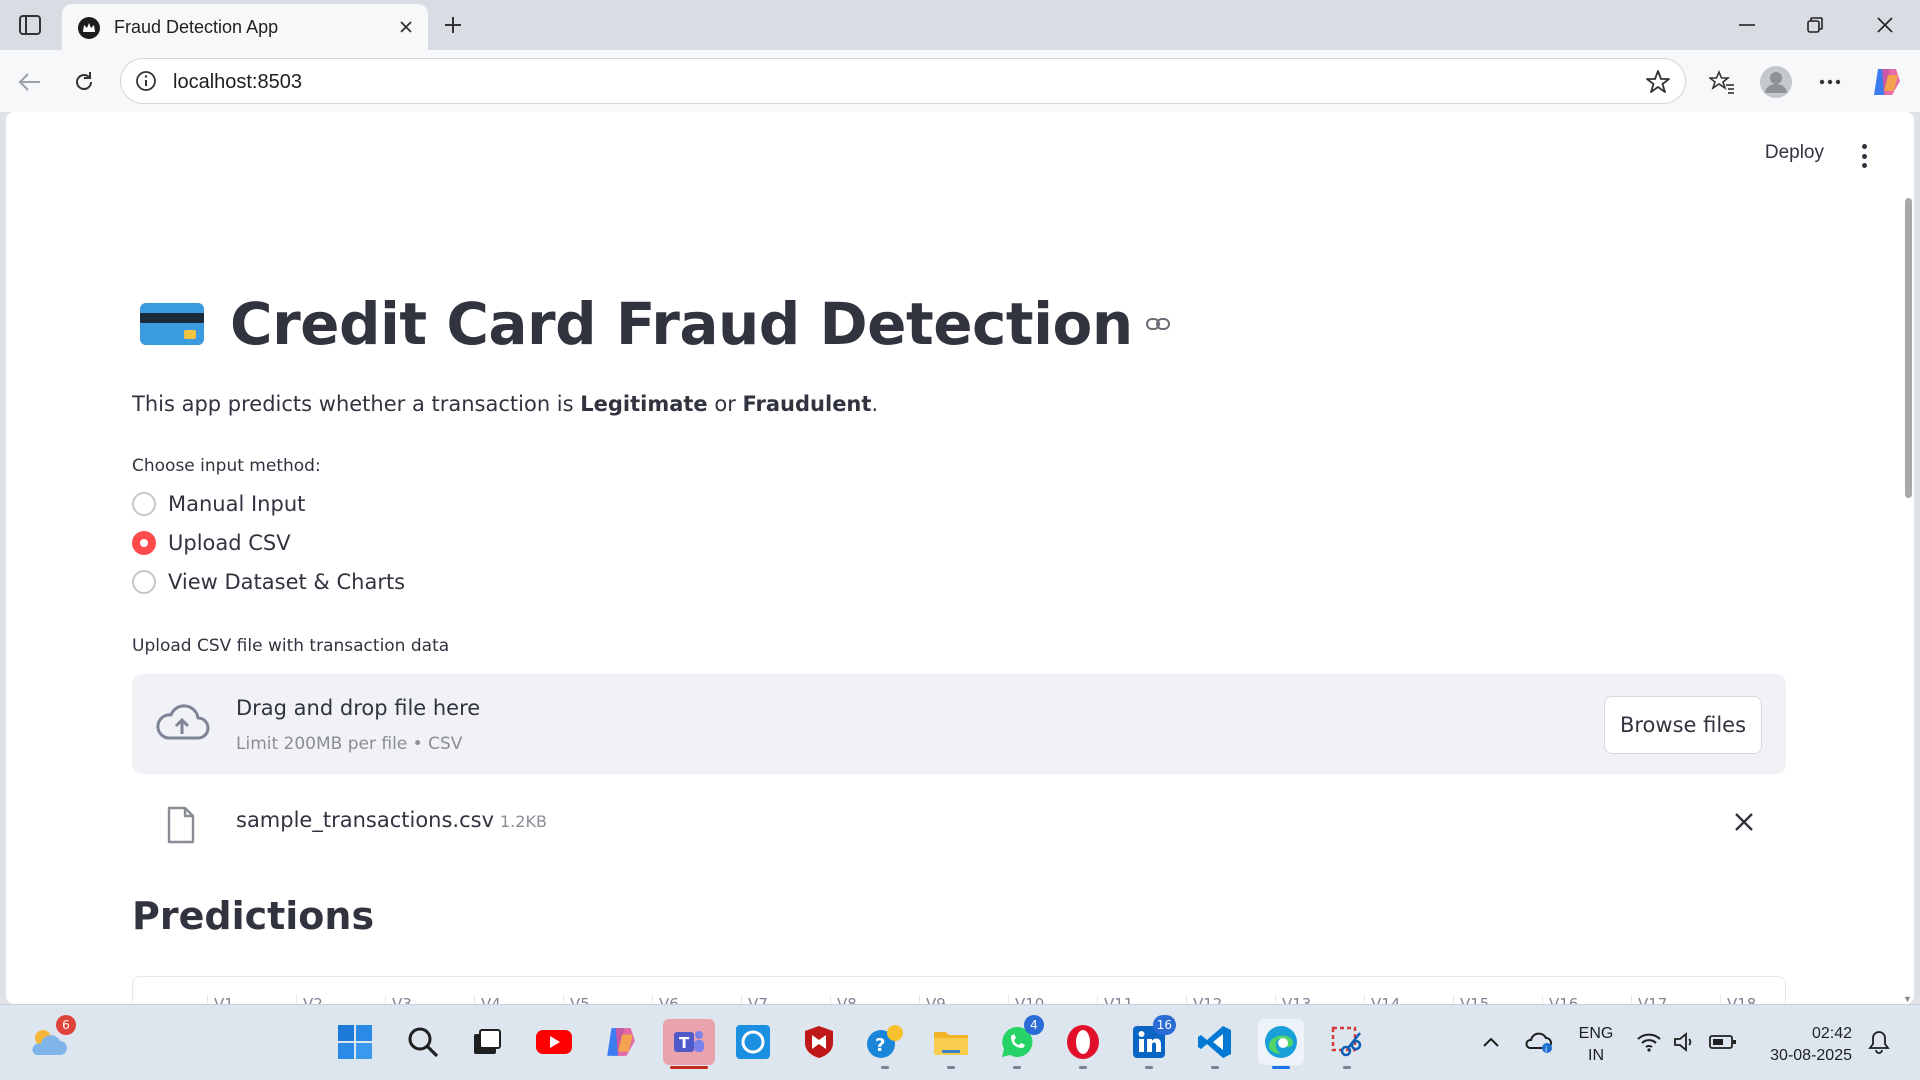  Describe the element at coordinates (406, 27) in the screenshot. I see `tab-close-icon` at that location.